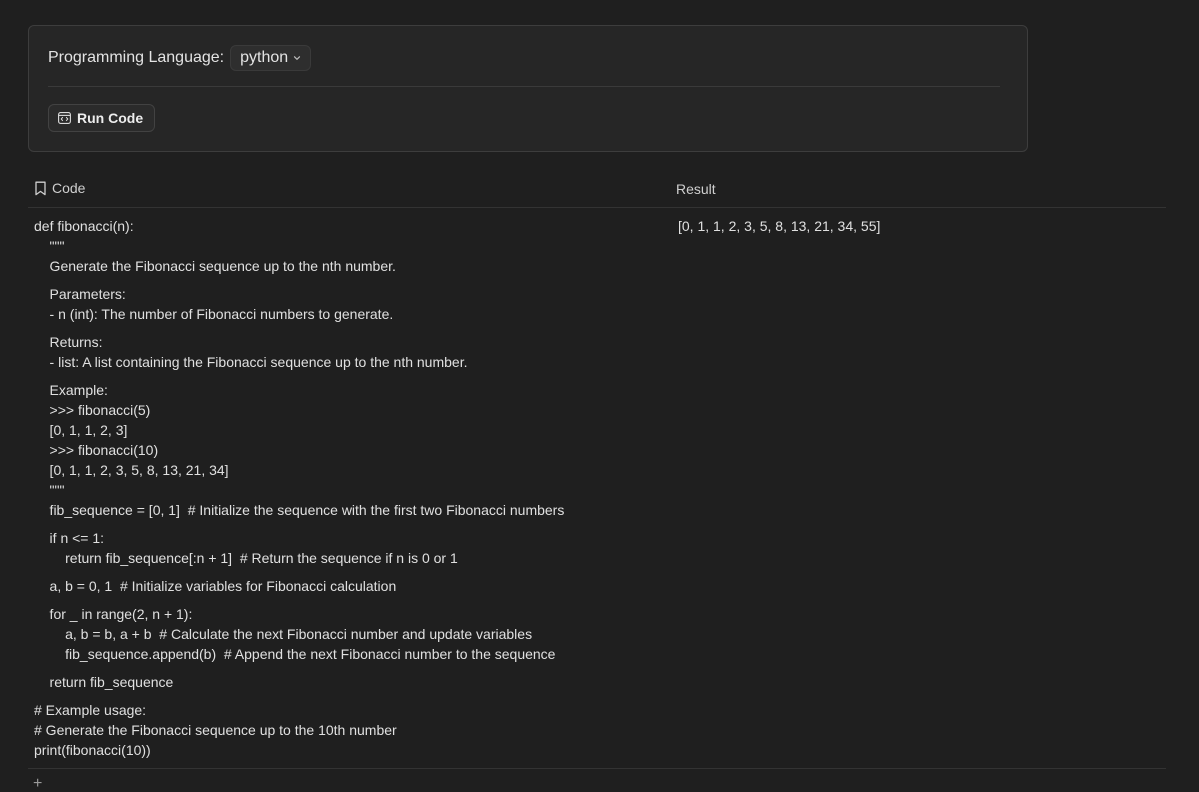  What do you see at coordinates (92, 750) in the screenshot?
I see `code-line: print(fibonacci(10))` at bounding box center [92, 750].